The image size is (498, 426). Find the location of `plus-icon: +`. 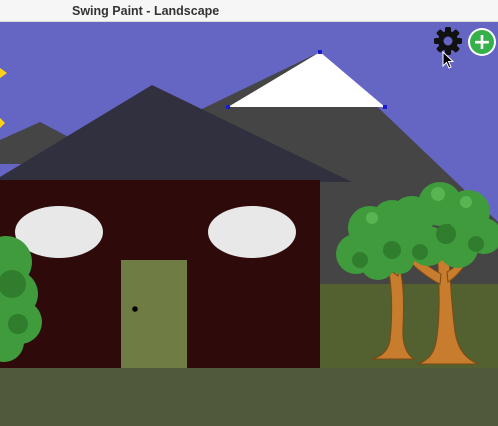

plus-icon: + is located at coordinates (482, 42).